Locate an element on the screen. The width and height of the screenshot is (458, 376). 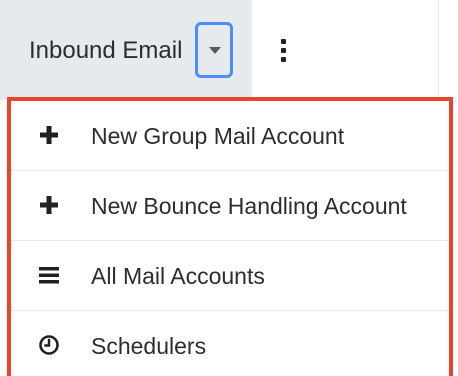
more-actions-button is located at coordinates (284, 51).